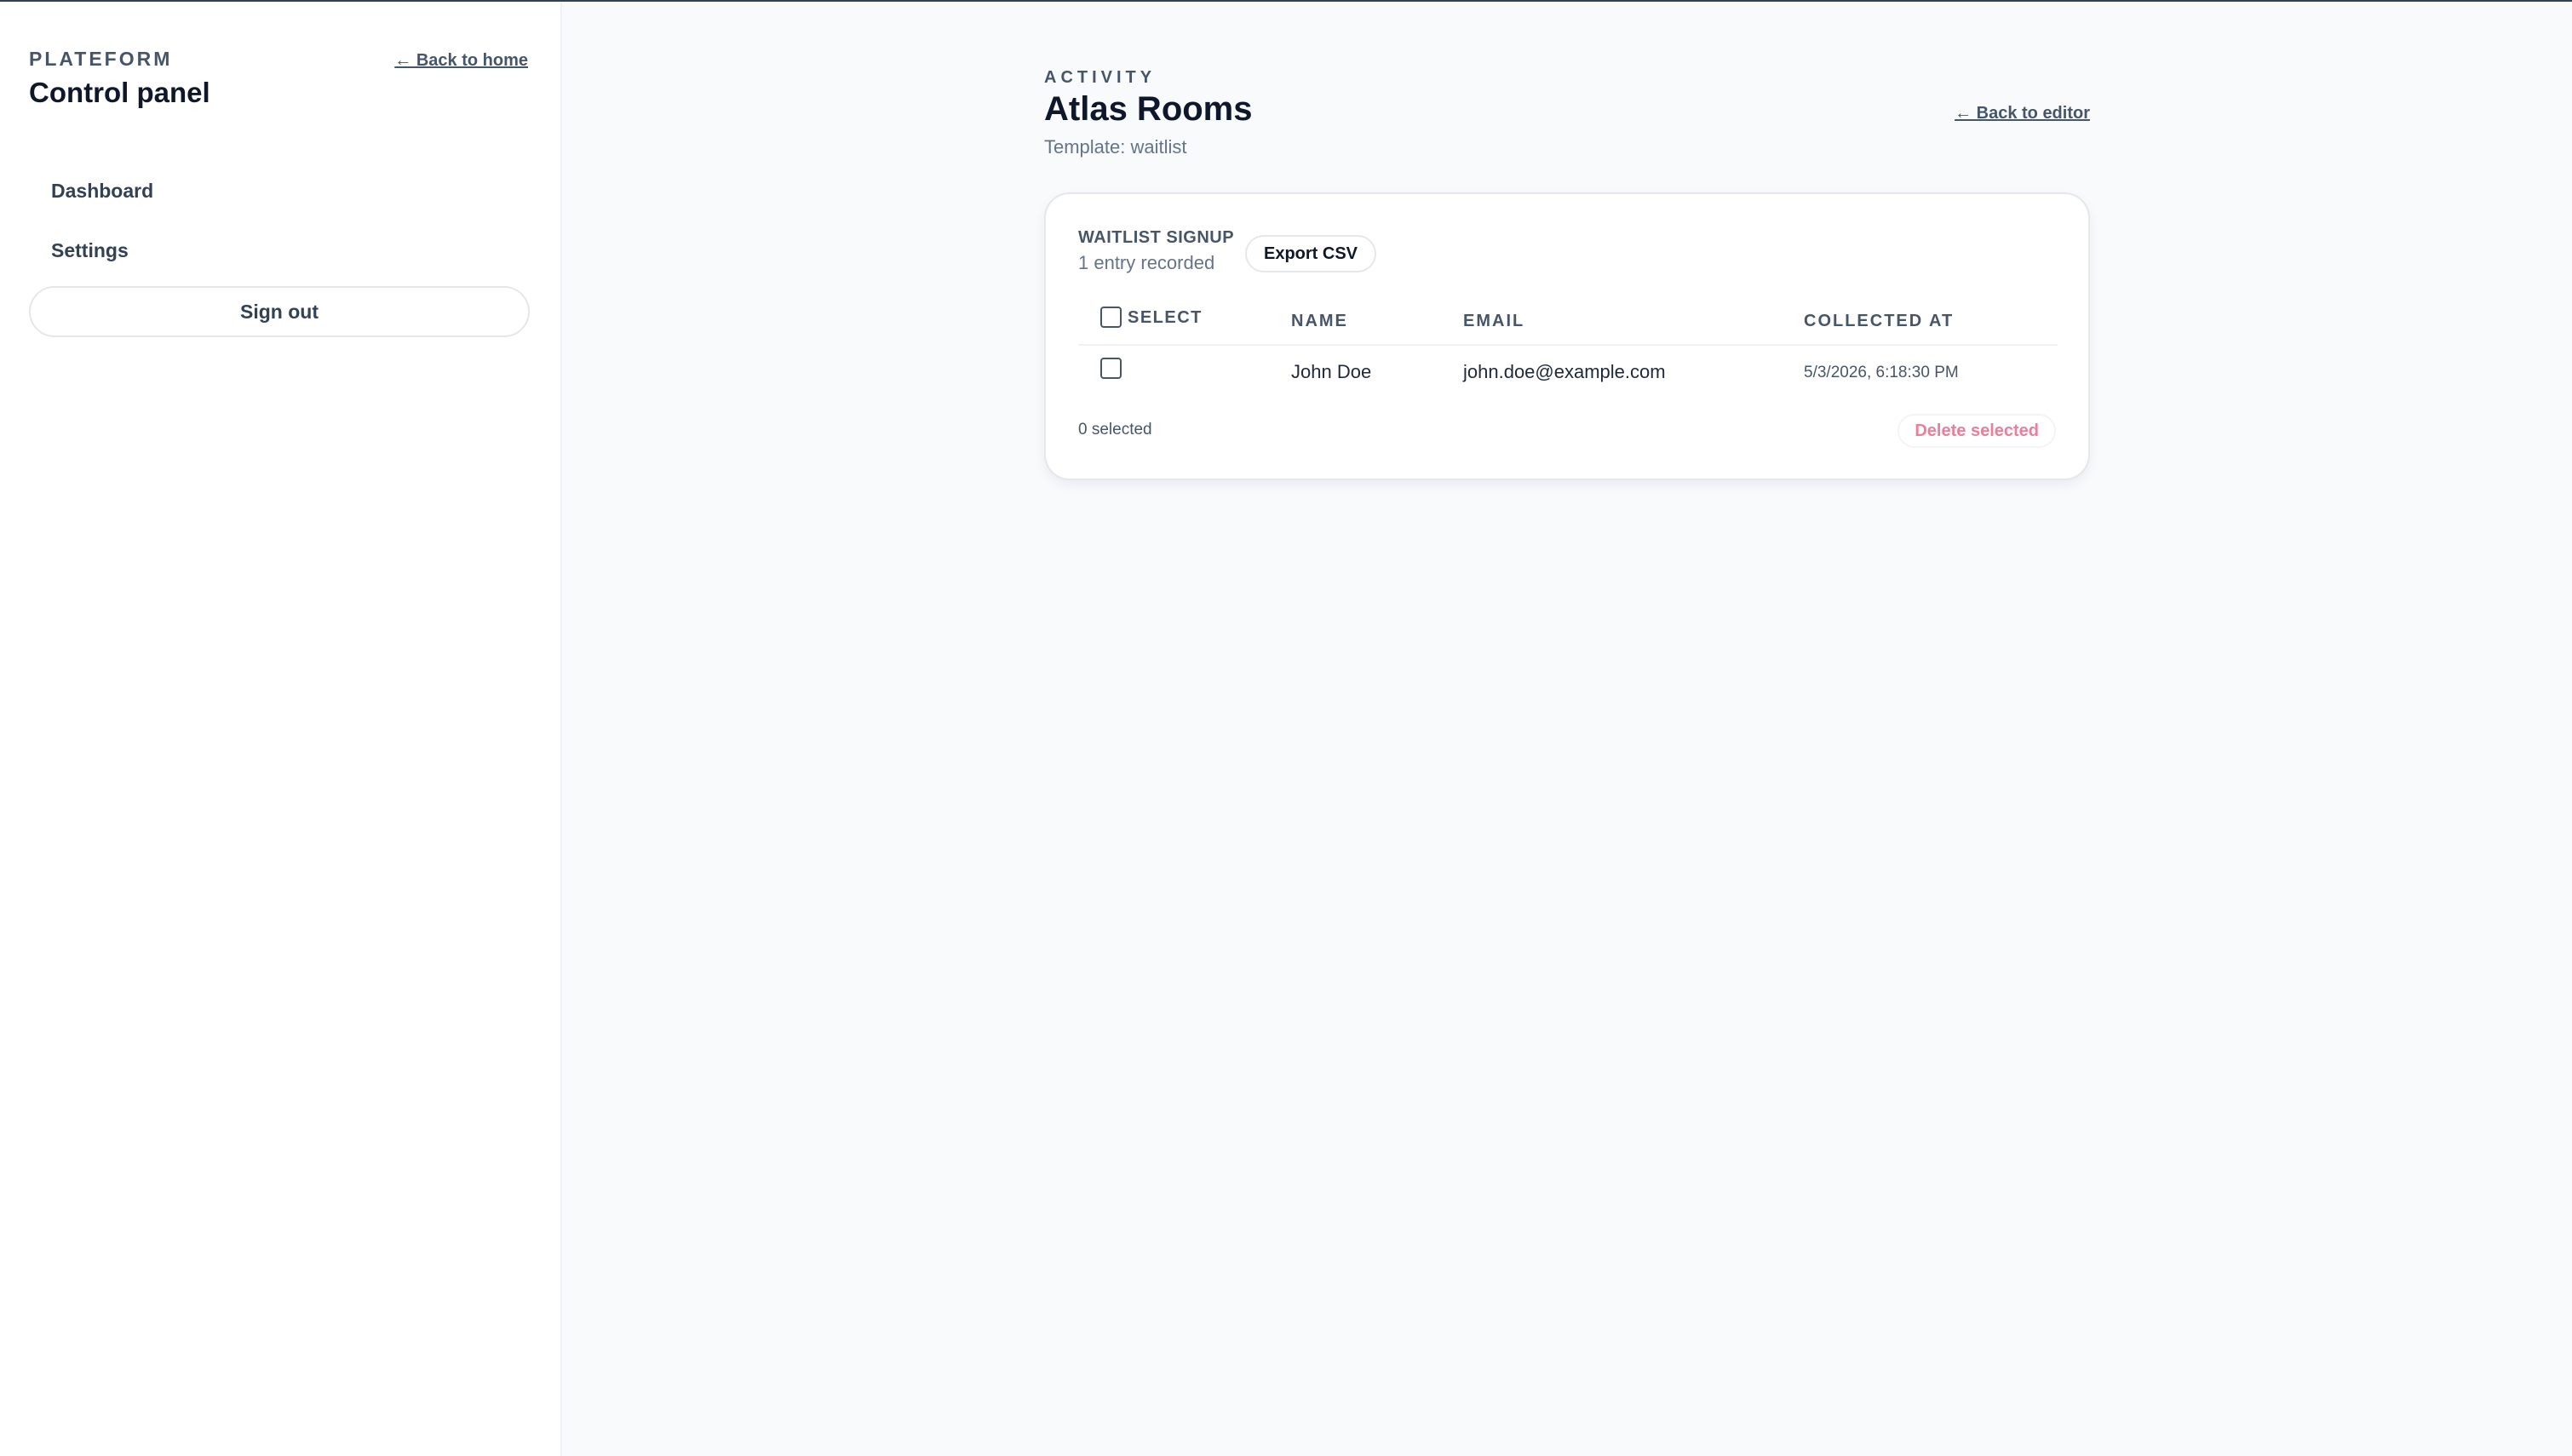  Describe the element at coordinates (1101, 78) in the screenshot. I see `section-eyebrow: ACTIVITY` at that location.